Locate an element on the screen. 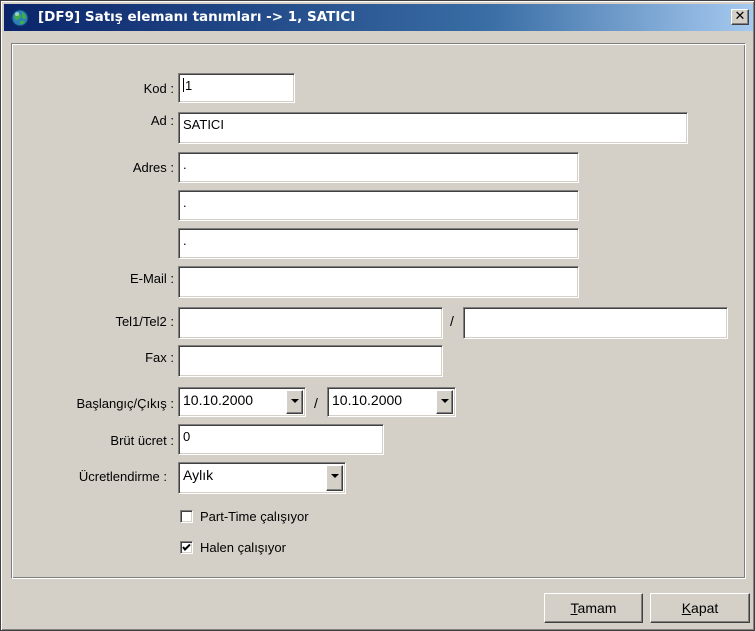 Image resolution: width=755 pixels, height=631 pixels. part-time-checkbox: Part-Time çalışıyor is located at coordinates (280, 518).